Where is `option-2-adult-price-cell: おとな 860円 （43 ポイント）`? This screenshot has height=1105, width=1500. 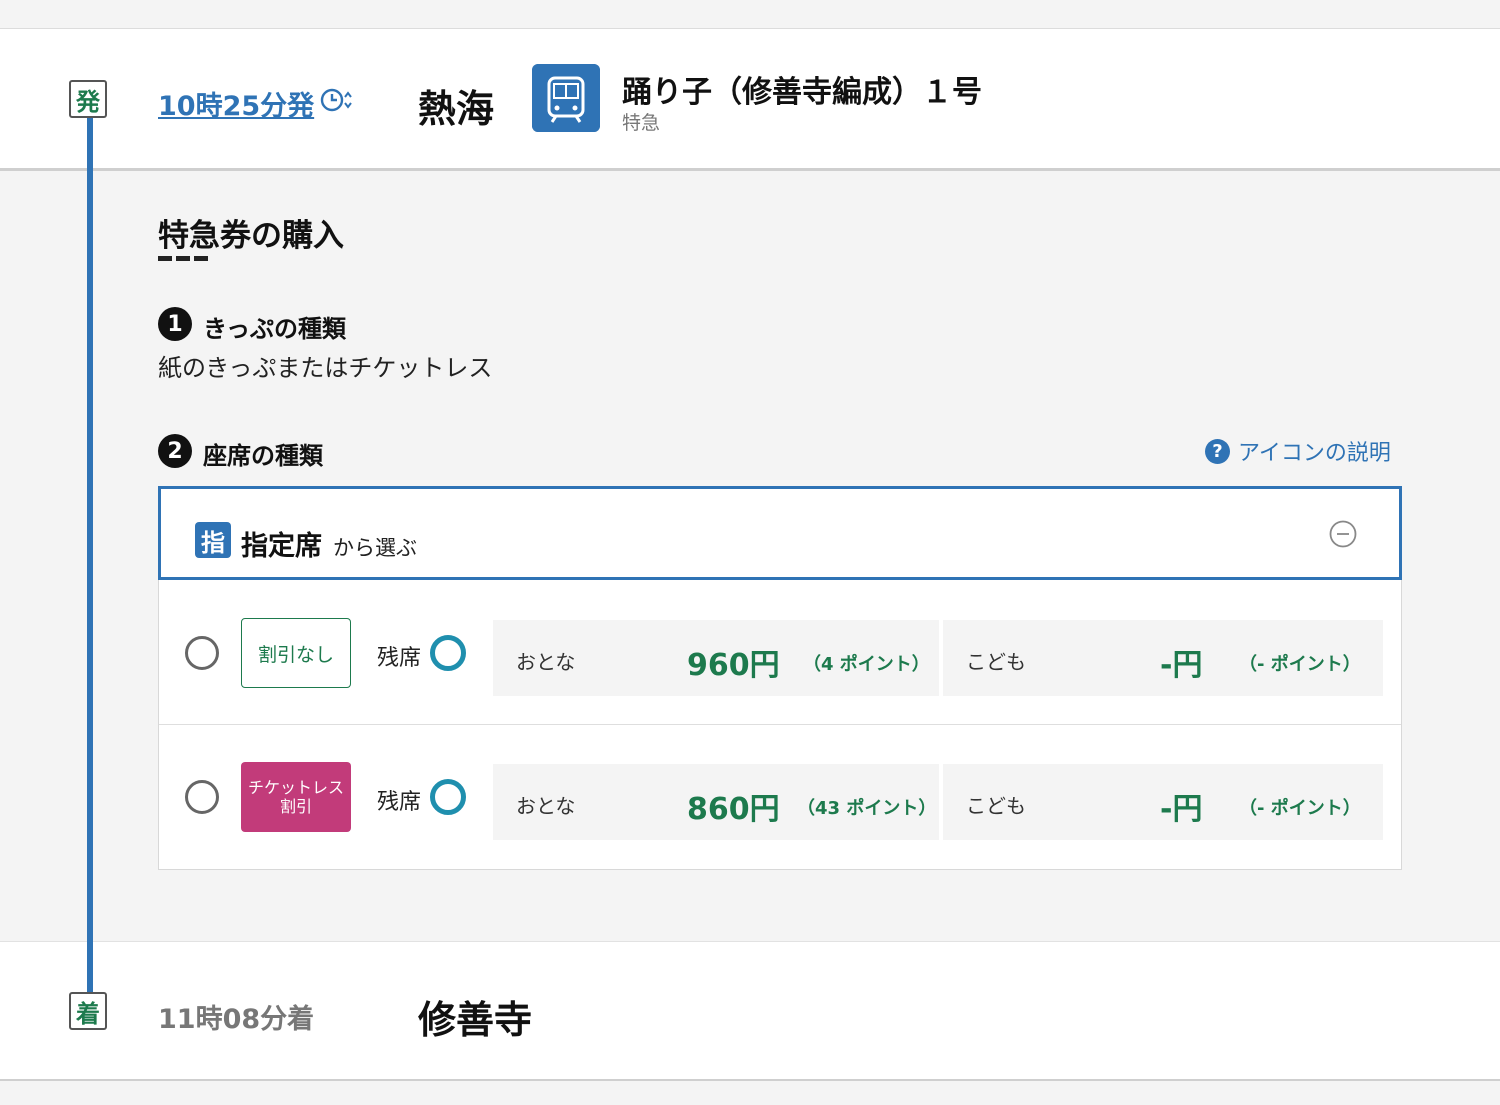 option-2-adult-price-cell: おとな 860円 （43 ポイント） is located at coordinates (716, 802).